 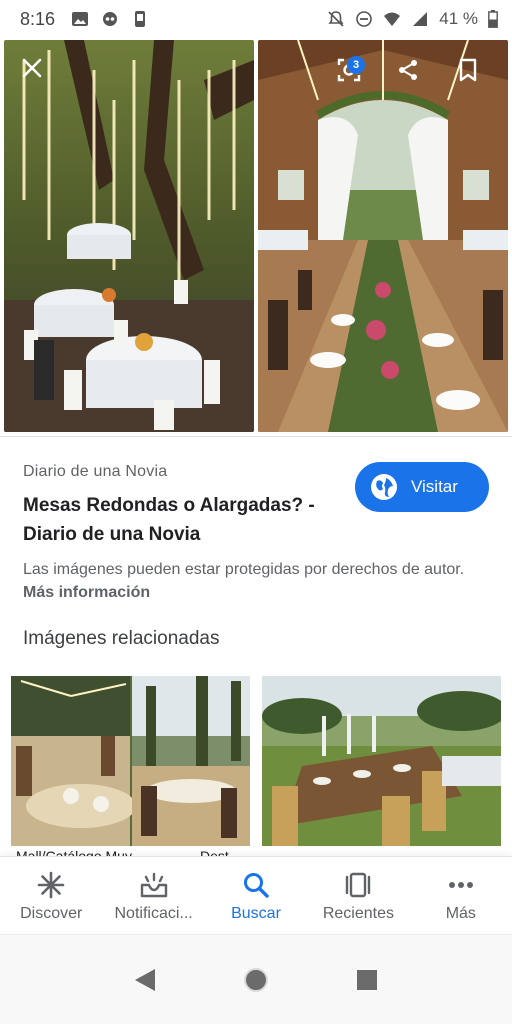 What do you see at coordinates (392, 19) in the screenshot?
I see `wifi-icon` at bounding box center [392, 19].